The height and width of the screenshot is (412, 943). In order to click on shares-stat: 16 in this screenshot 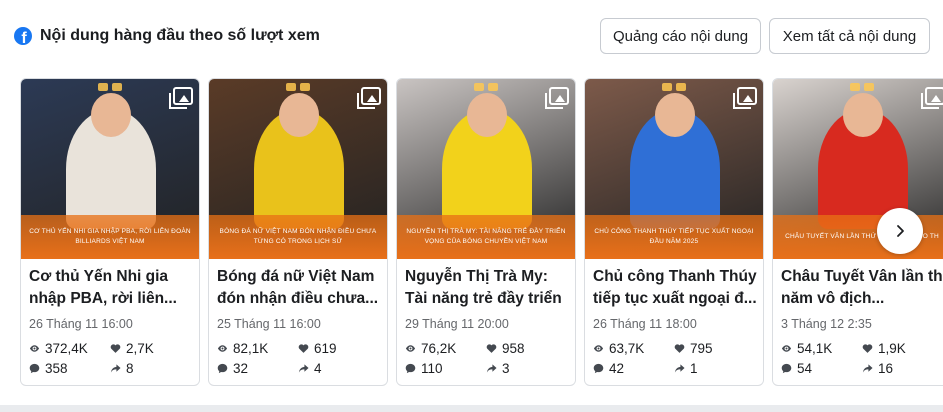, I will do `click(877, 368)`.